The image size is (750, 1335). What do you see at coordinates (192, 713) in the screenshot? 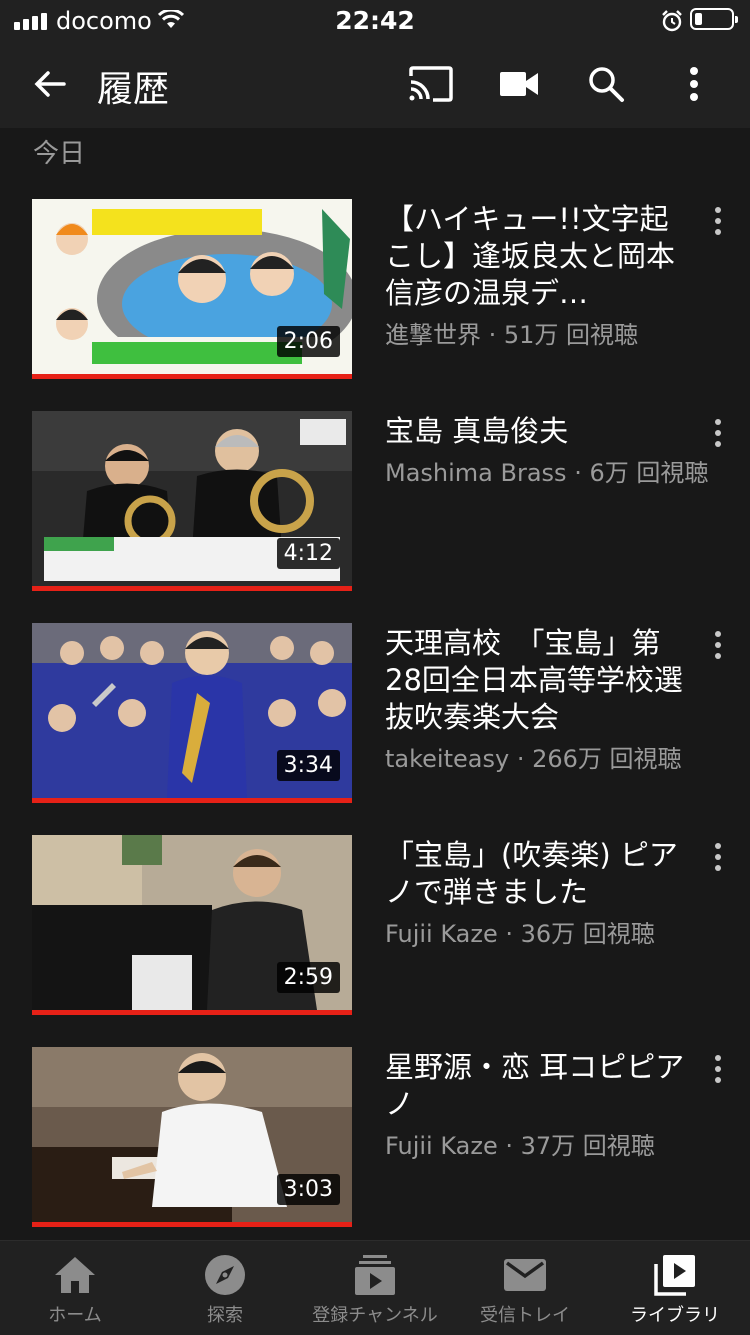
I see `video-thumbnail: 3:34` at bounding box center [192, 713].